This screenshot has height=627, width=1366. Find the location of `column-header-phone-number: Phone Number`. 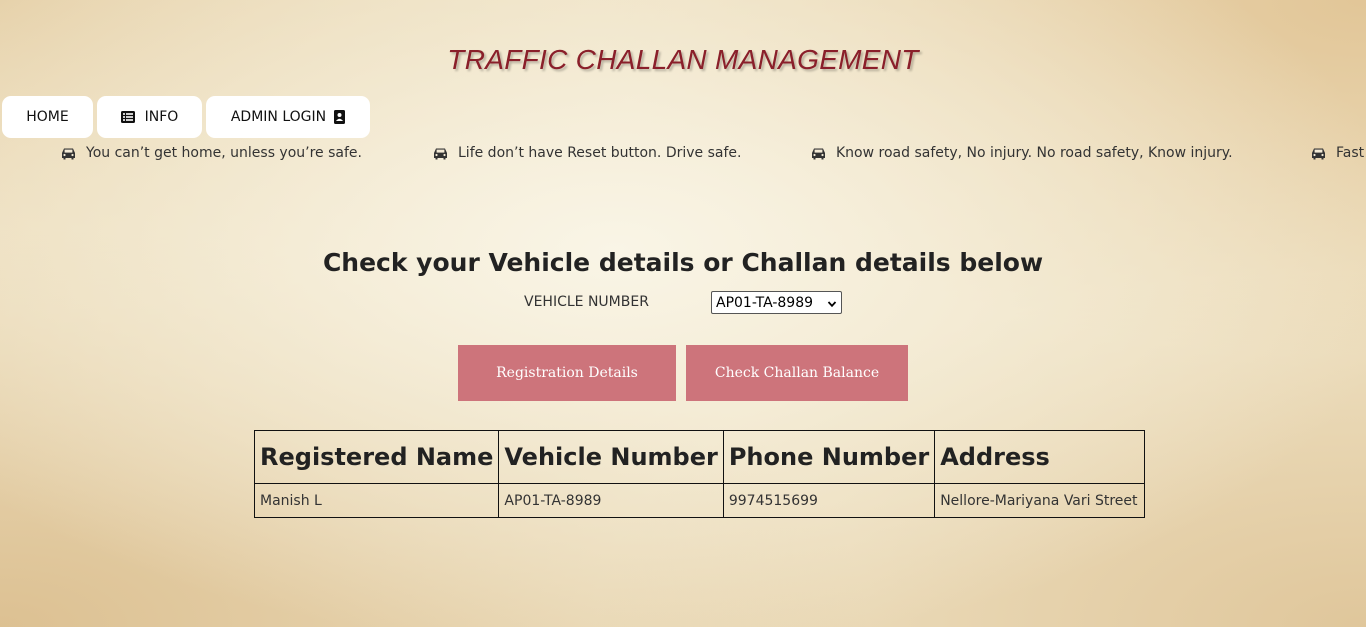

column-header-phone-number: Phone Number is located at coordinates (829, 457).